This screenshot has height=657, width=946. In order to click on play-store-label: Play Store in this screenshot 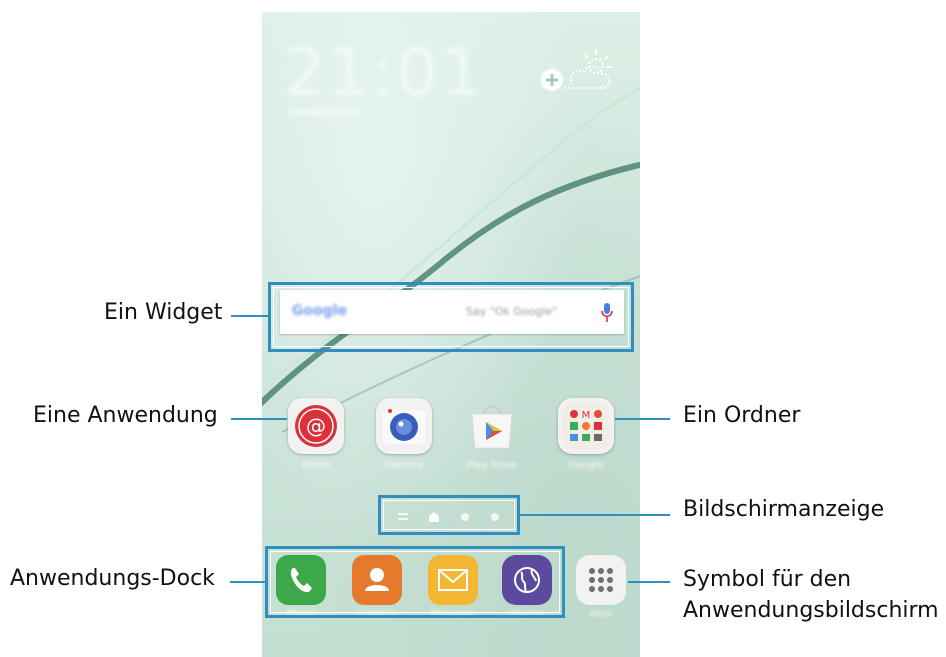, I will do `click(492, 465)`.